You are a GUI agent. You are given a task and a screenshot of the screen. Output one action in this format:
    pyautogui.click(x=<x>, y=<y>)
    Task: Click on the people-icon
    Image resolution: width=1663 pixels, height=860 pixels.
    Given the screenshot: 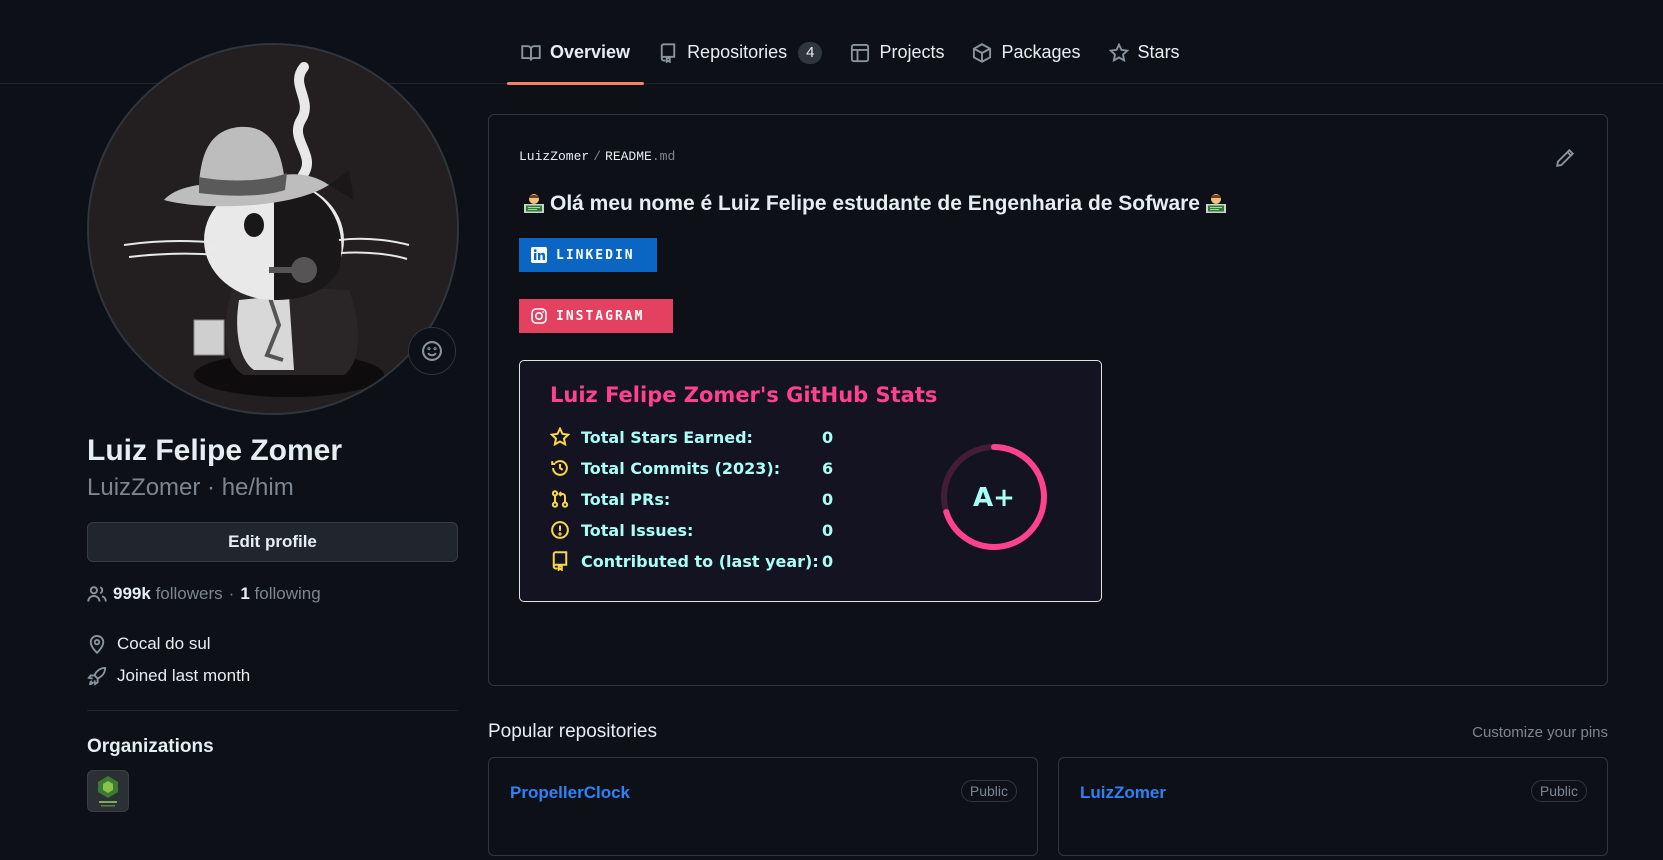 What is the action you would take?
    pyautogui.click(x=97, y=594)
    